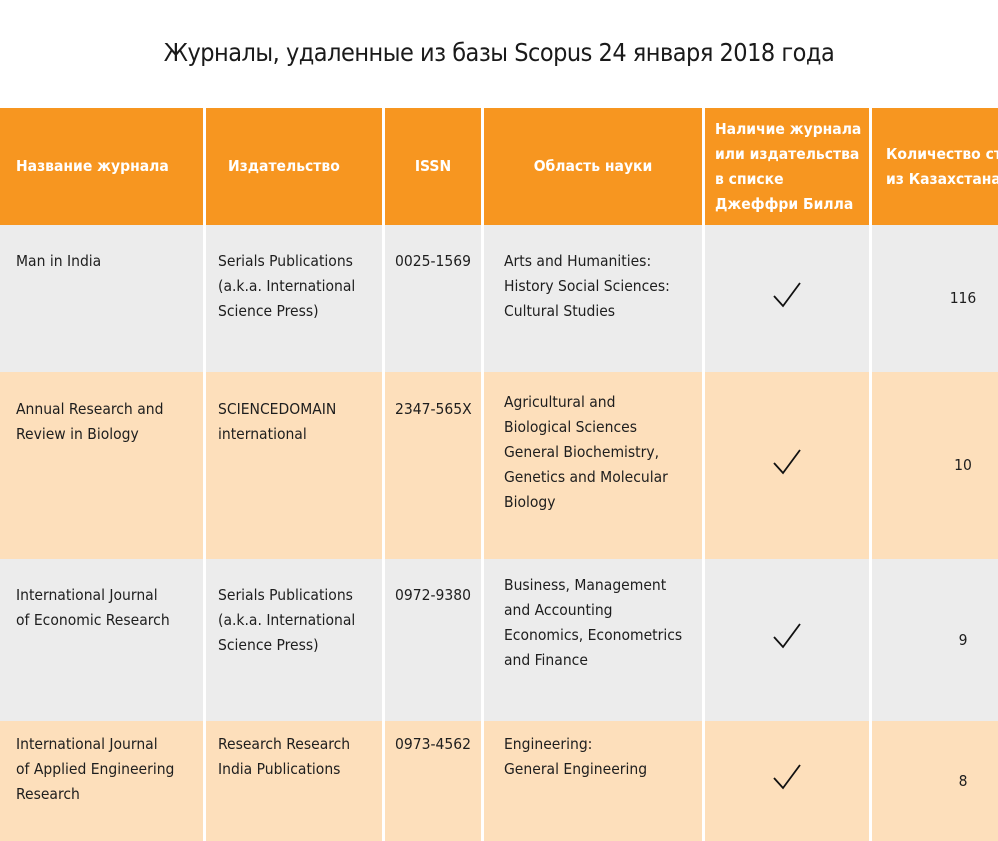  I want to click on header-science-area: Область науки, so click(593, 166).